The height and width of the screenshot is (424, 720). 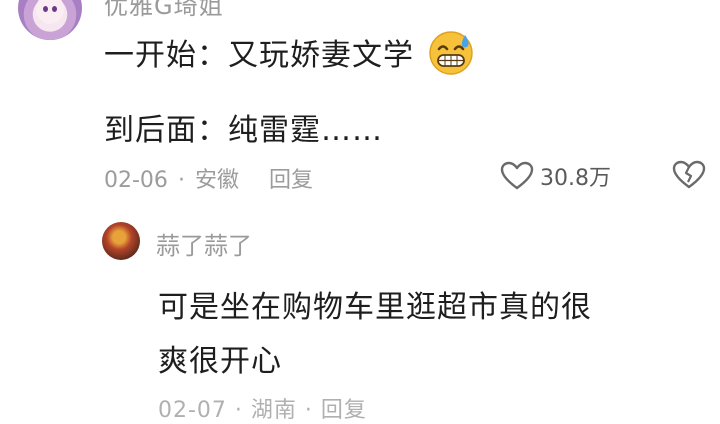 I want to click on reply-avatar, so click(x=121, y=241).